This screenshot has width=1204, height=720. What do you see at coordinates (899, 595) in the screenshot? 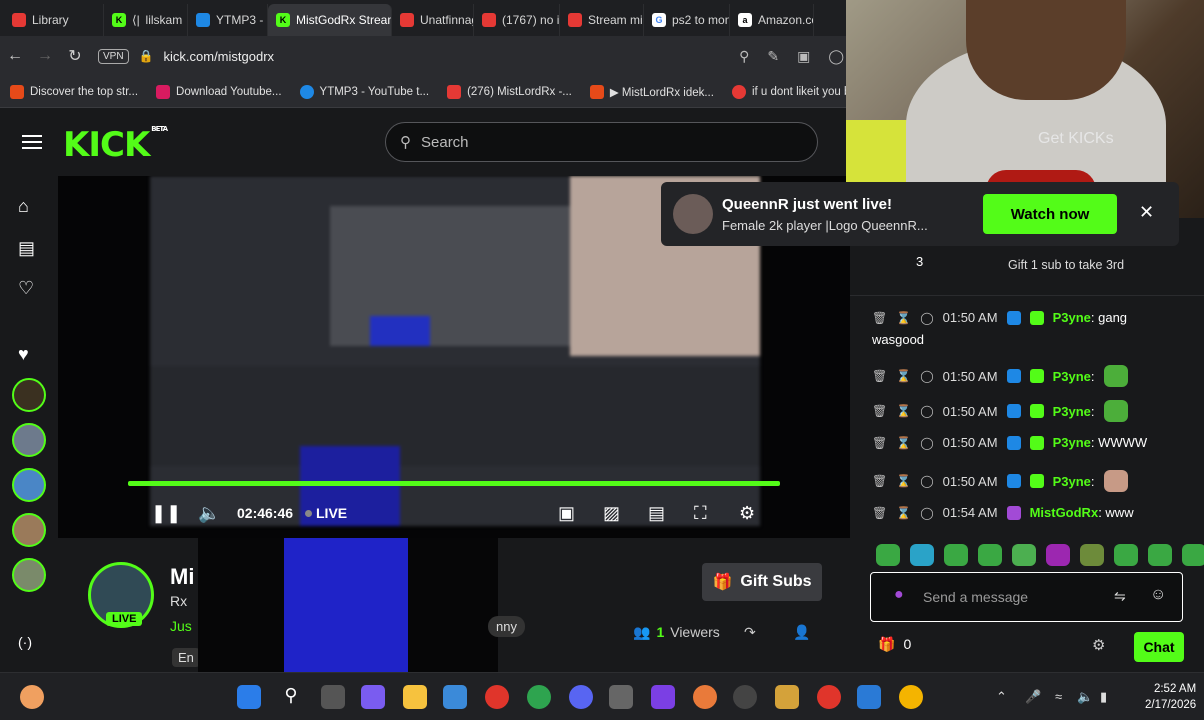
I see `microphone-icon: ●` at bounding box center [899, 595].